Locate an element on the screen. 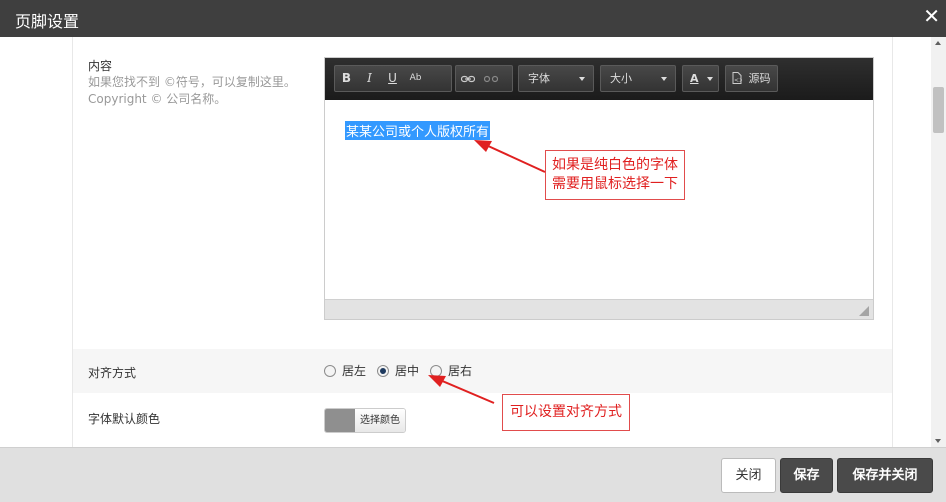  close-button: 关闭 is located at coordinates (748, 475).